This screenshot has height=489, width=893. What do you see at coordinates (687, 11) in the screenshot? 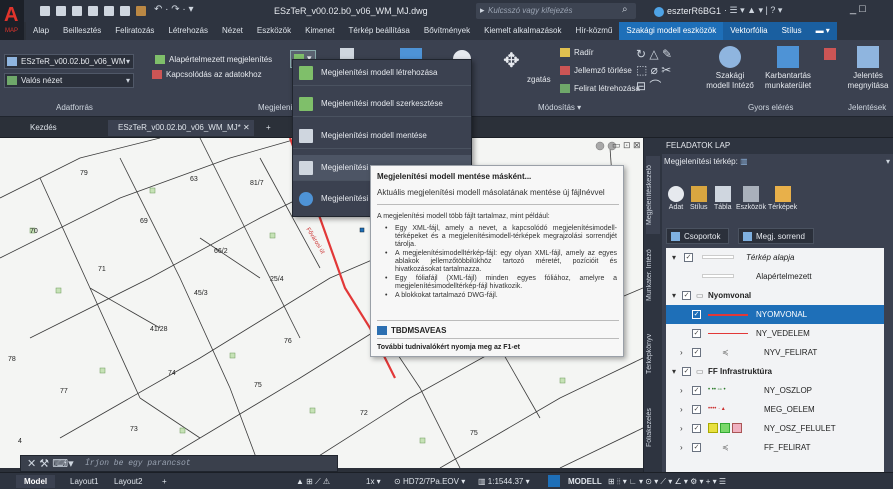
I see `user-account: eszterR6BG1` at bounding box center [687, 11].